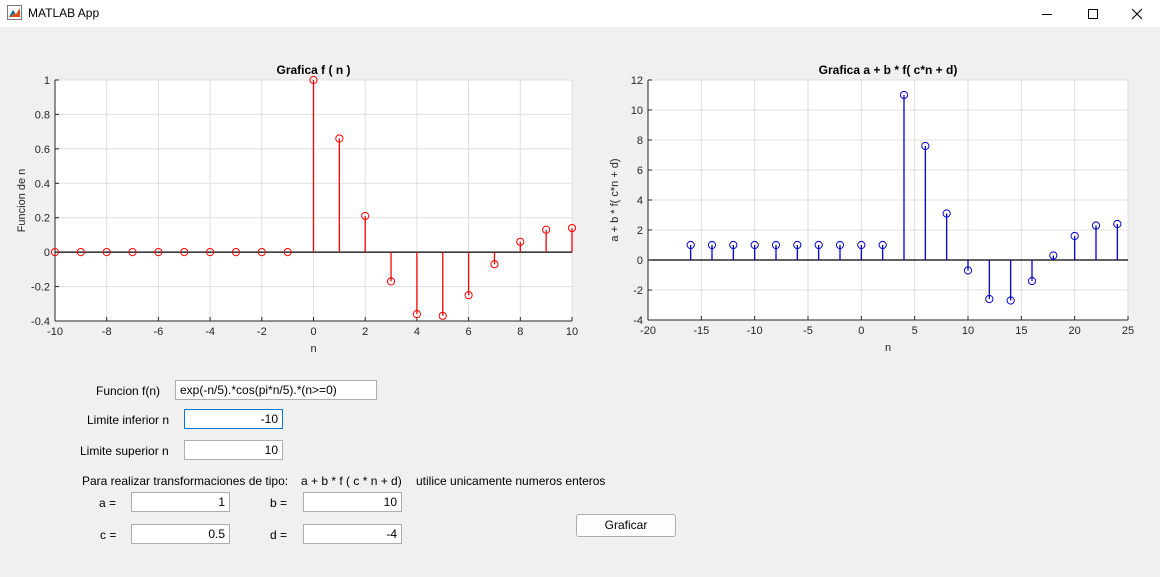  I want to click on x-tick-label: 2, so click(365, 332).